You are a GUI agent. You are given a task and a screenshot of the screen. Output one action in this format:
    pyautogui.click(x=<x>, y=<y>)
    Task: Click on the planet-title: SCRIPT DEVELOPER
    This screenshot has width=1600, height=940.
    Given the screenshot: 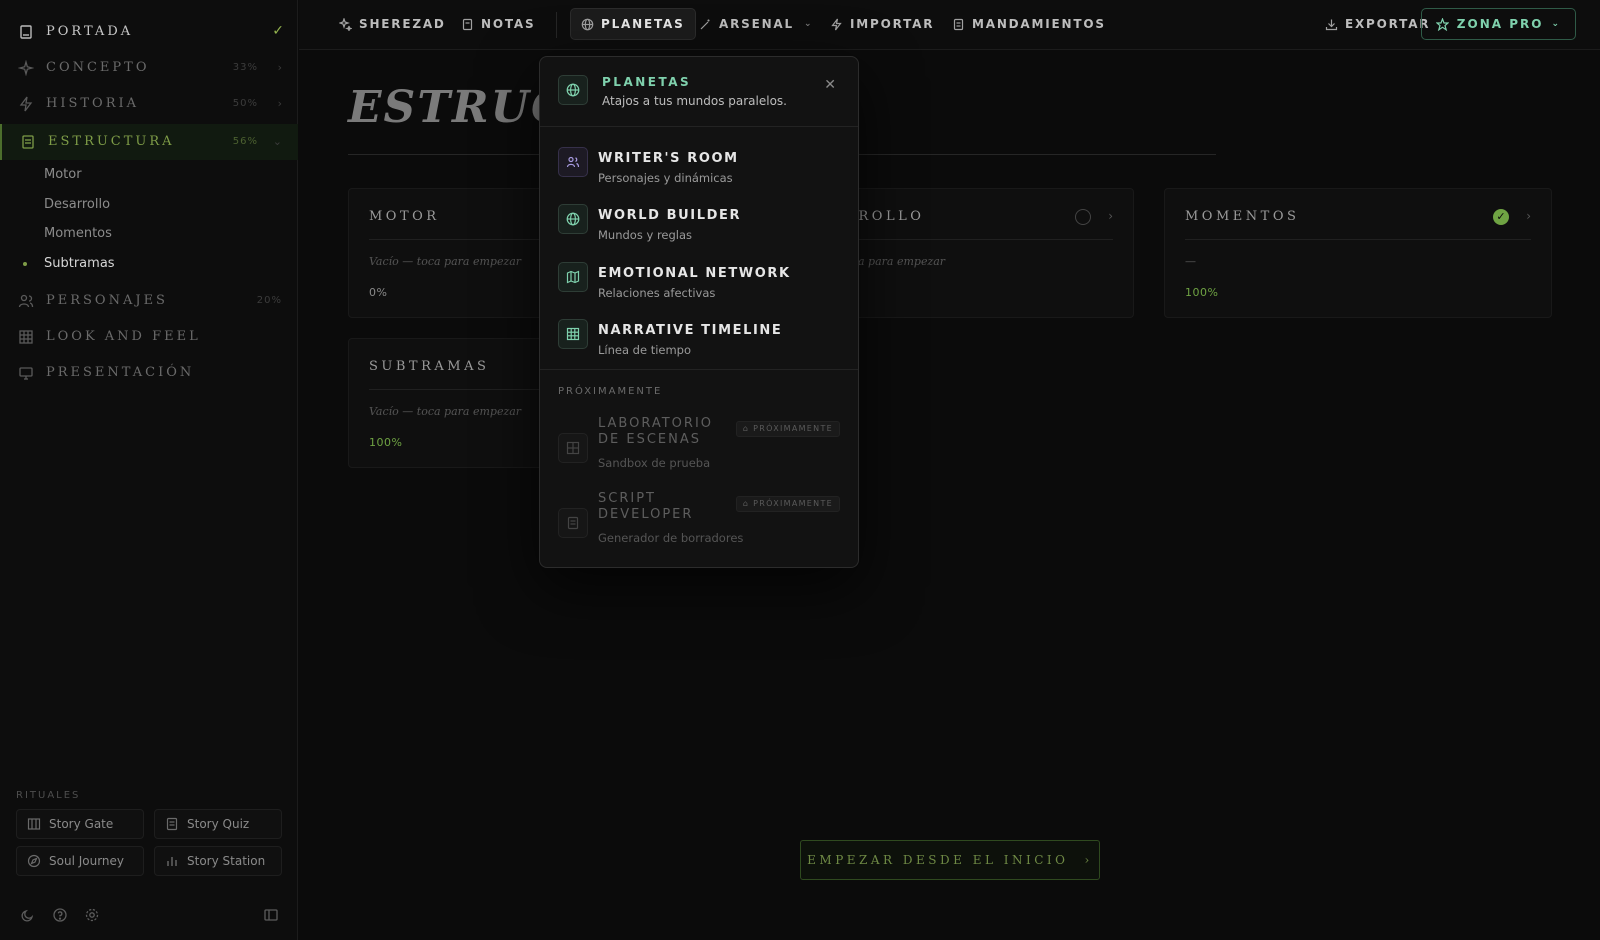 What is the action you would take?
    pyautogui.click(x=646, y=506)
    